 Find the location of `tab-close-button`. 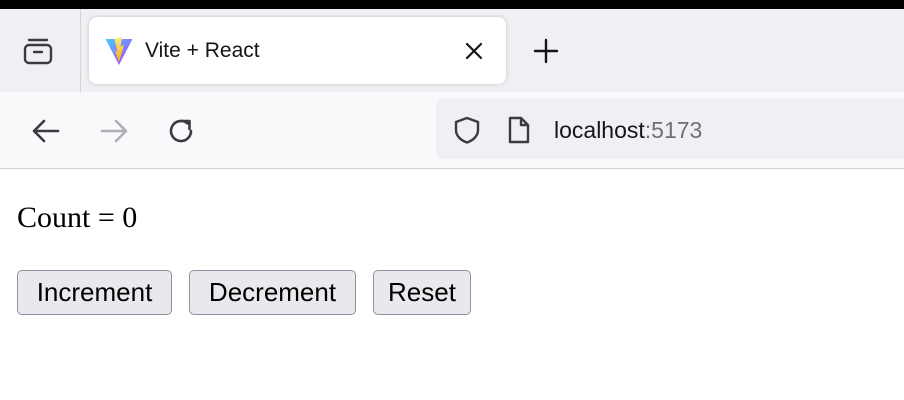

tab-close-button is located at coordinates (474, 51).